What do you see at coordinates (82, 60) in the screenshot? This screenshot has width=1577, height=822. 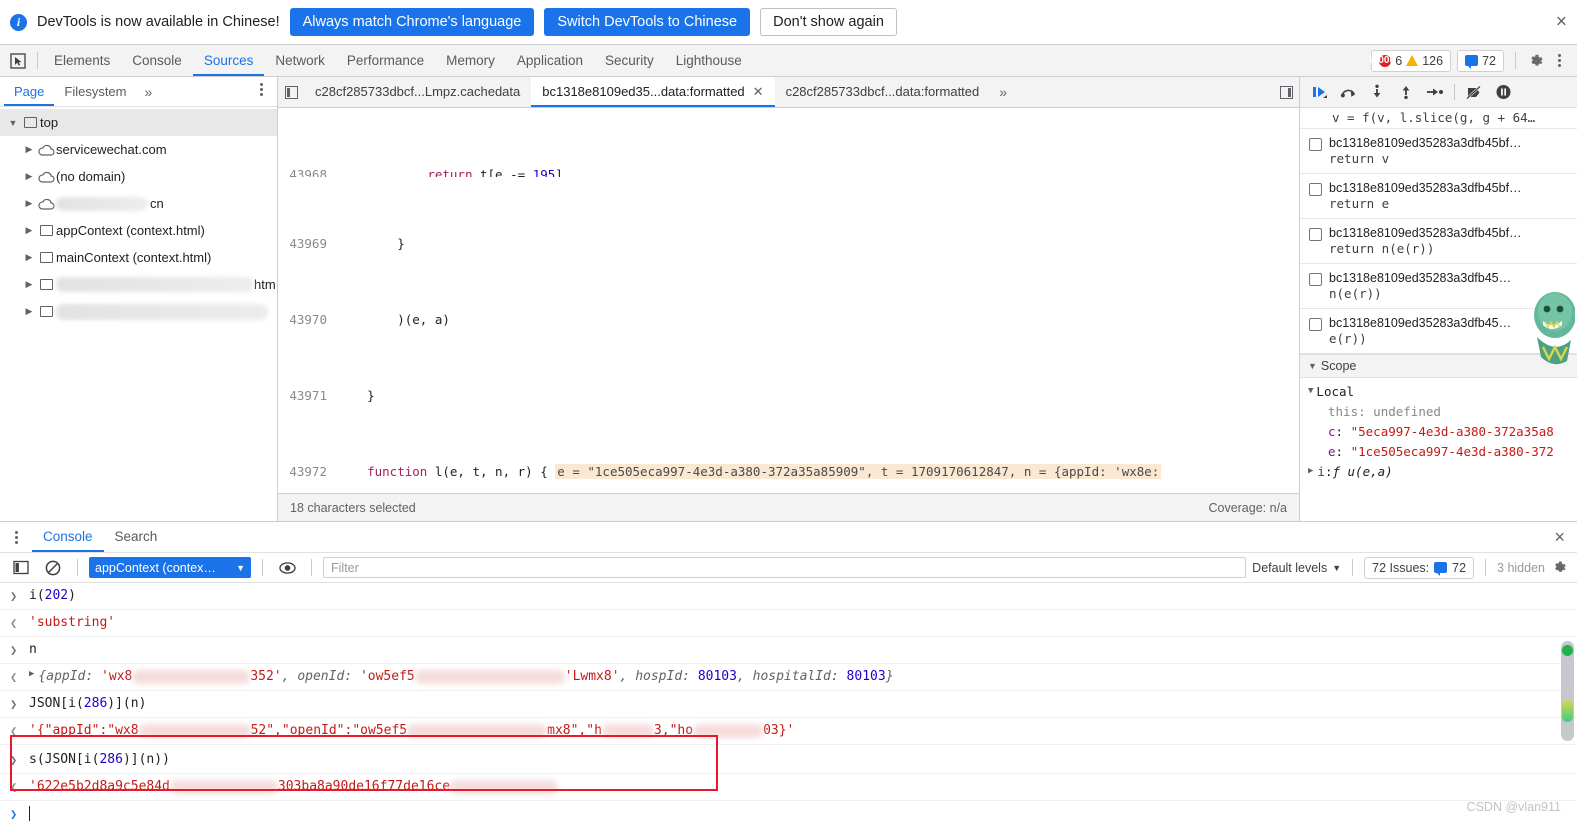 I see `tab-elements: Elements` at bounding box center [82, 60].